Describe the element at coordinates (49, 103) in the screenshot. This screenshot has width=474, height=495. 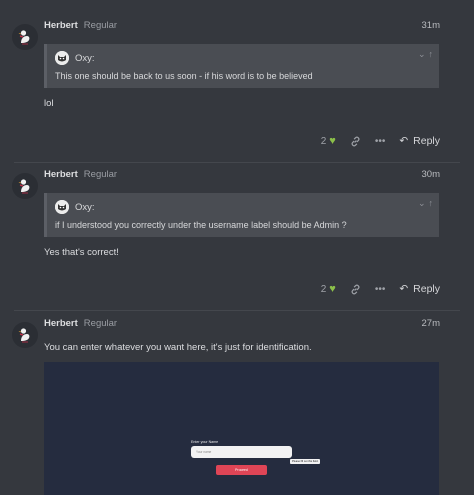
I see `post-body: lol` at that location.